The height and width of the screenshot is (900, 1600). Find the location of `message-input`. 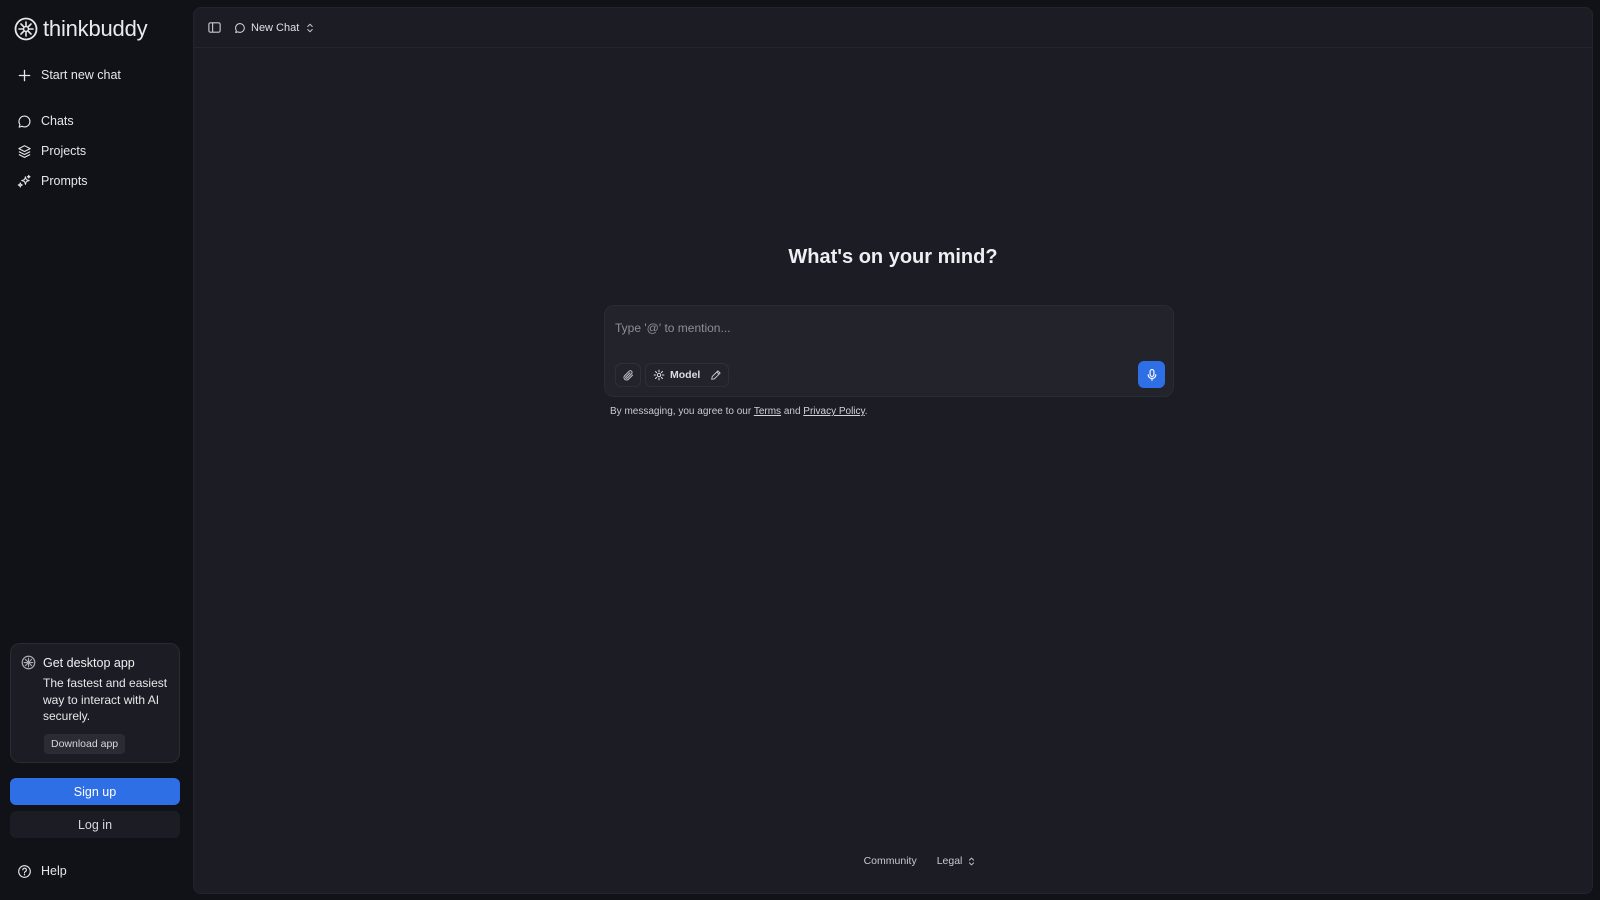

message-input is located at coordinates (875, 328).